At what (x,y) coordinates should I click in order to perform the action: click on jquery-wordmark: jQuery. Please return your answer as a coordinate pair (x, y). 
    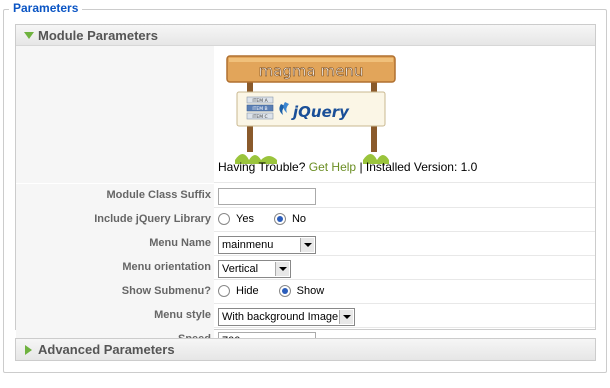
    Looking at the image, I should click on (320, 112).